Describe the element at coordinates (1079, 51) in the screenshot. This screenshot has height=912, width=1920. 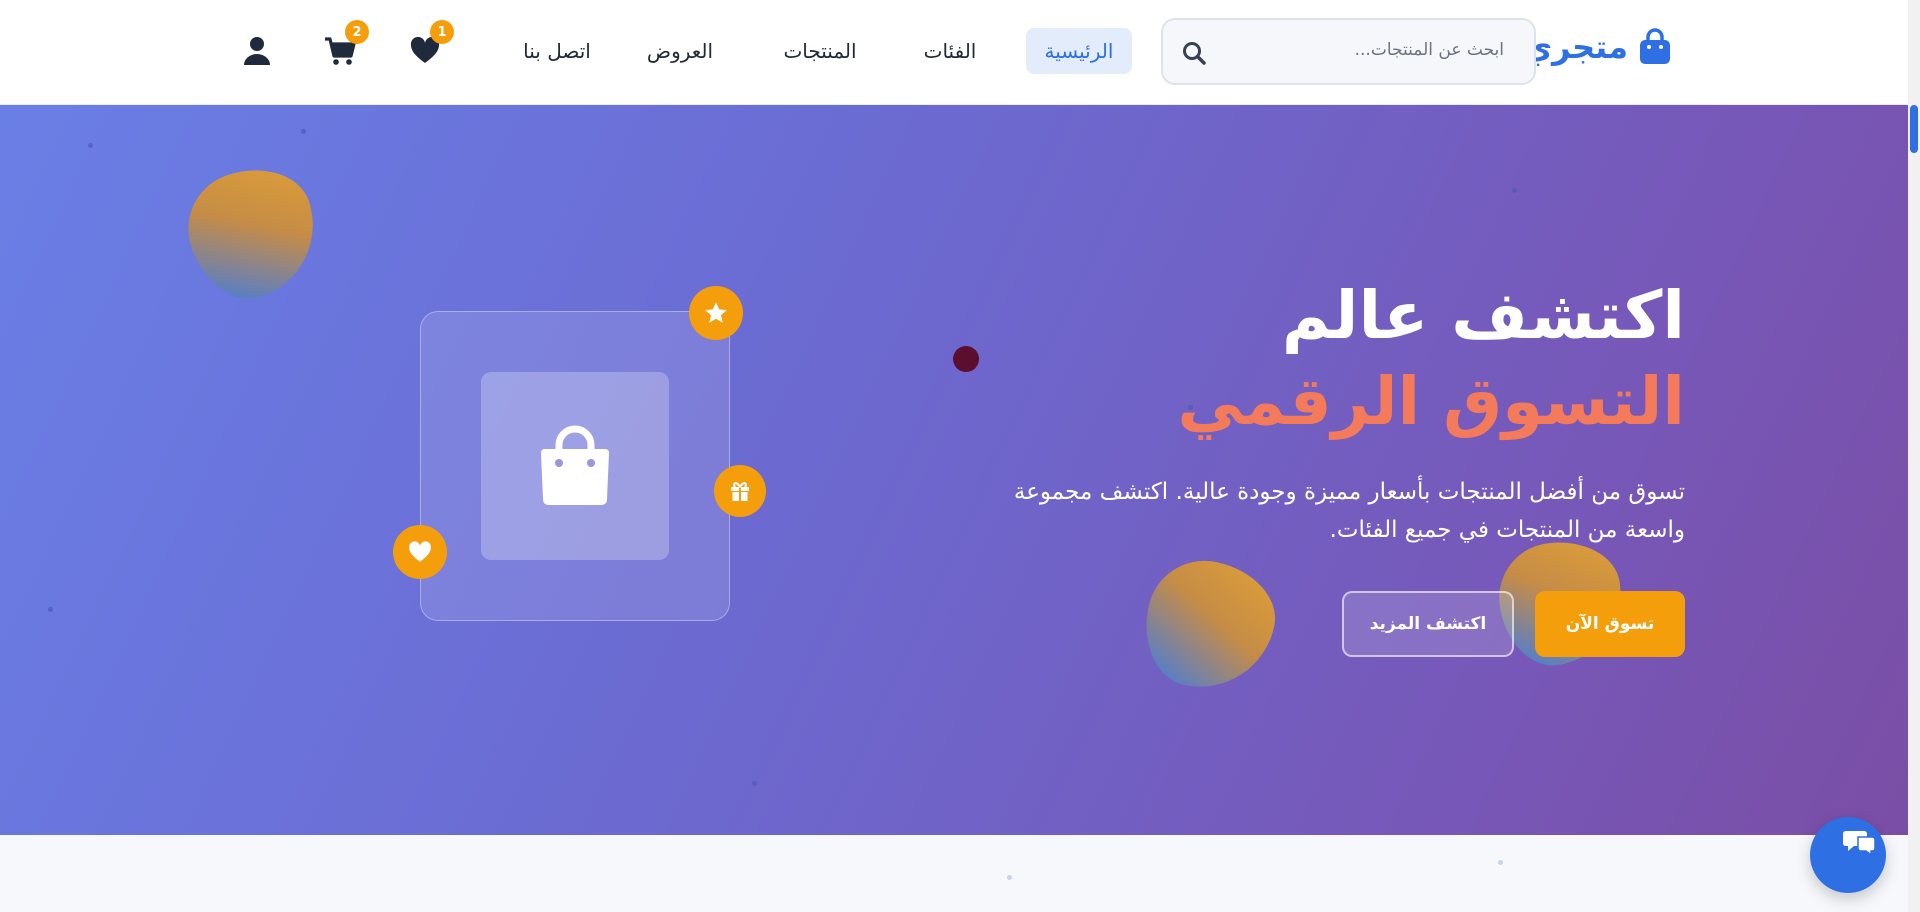
I see `nav-home: الرئيسية` at that location.